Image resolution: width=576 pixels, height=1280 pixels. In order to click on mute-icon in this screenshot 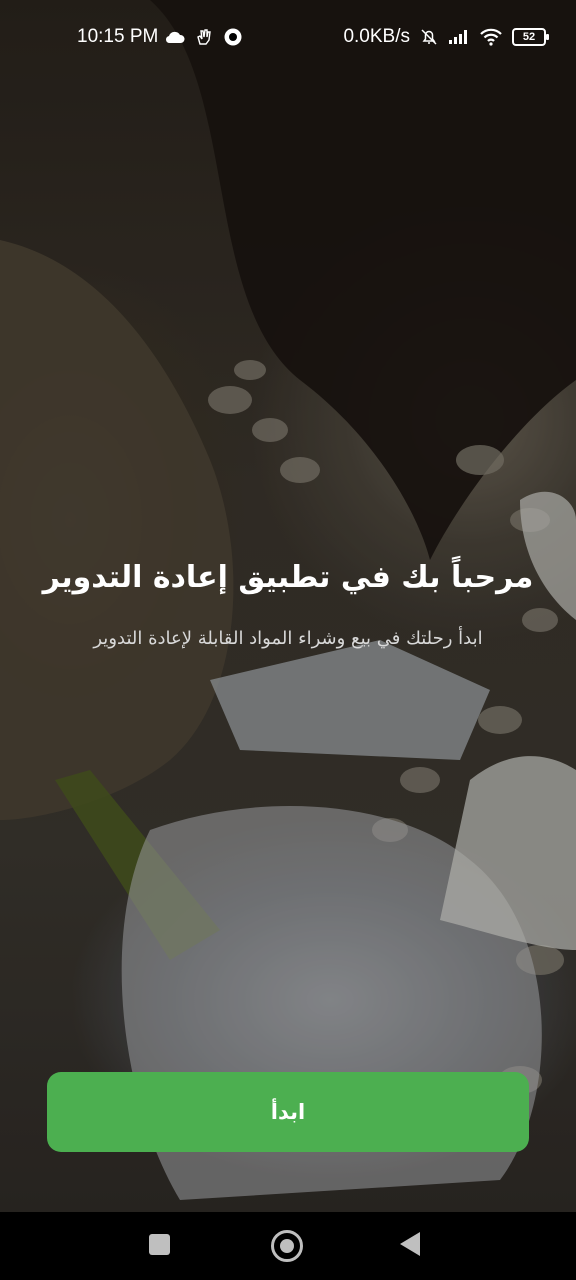, I will do `click(429, 37)`.